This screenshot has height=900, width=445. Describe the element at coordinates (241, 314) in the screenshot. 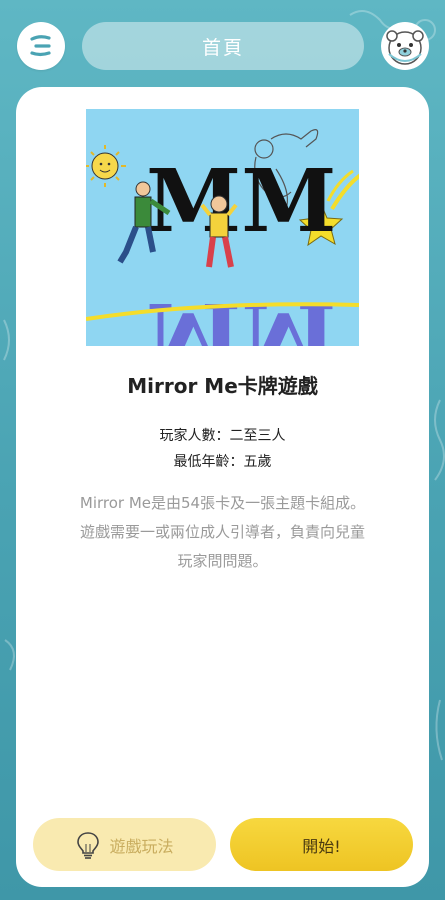

I see `hero-mm-reflection-text: MM` at that location.